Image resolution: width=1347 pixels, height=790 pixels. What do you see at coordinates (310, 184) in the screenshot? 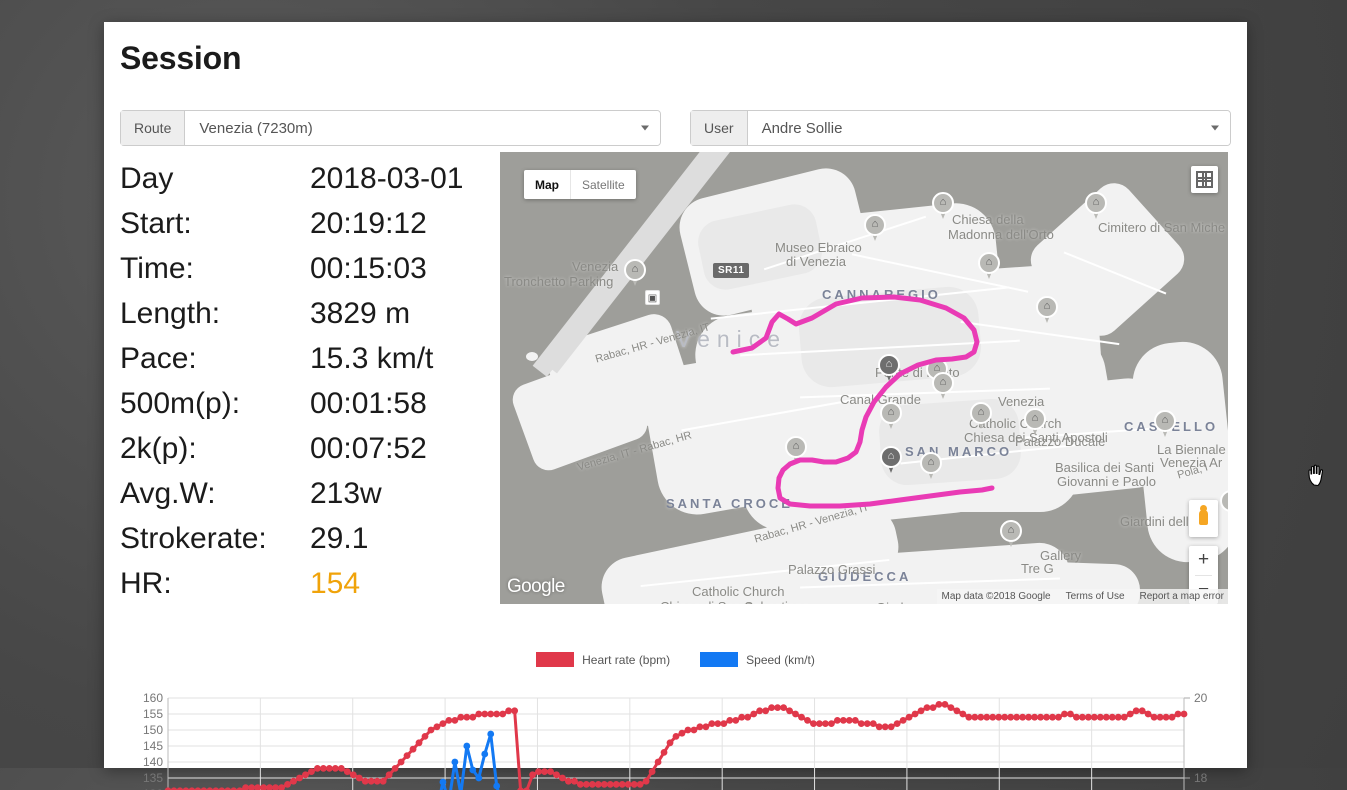
I see `stat-row: Day 2018-03-01` at bounding box center [310, 184].